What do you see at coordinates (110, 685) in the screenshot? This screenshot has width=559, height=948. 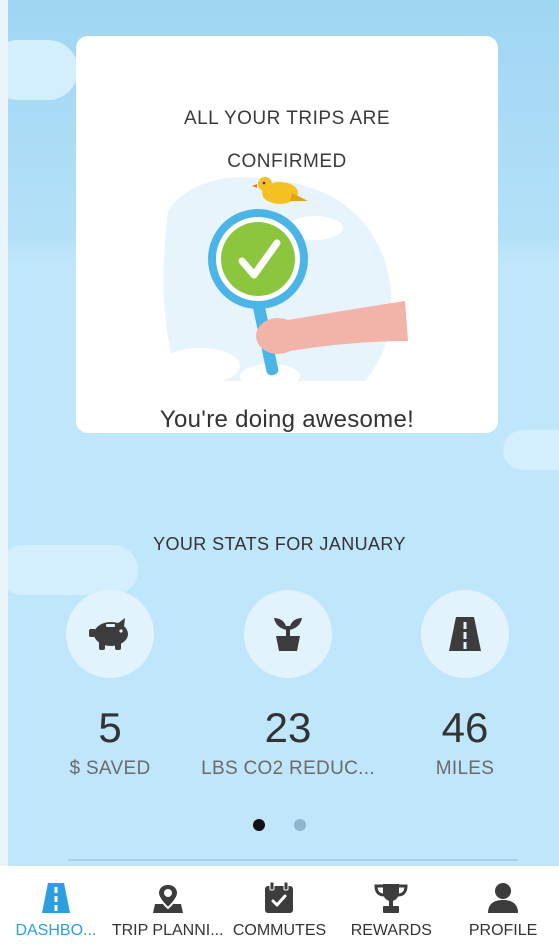 I see `stat-saved: 5 $ SAVED` at bounding box center [110, 685].